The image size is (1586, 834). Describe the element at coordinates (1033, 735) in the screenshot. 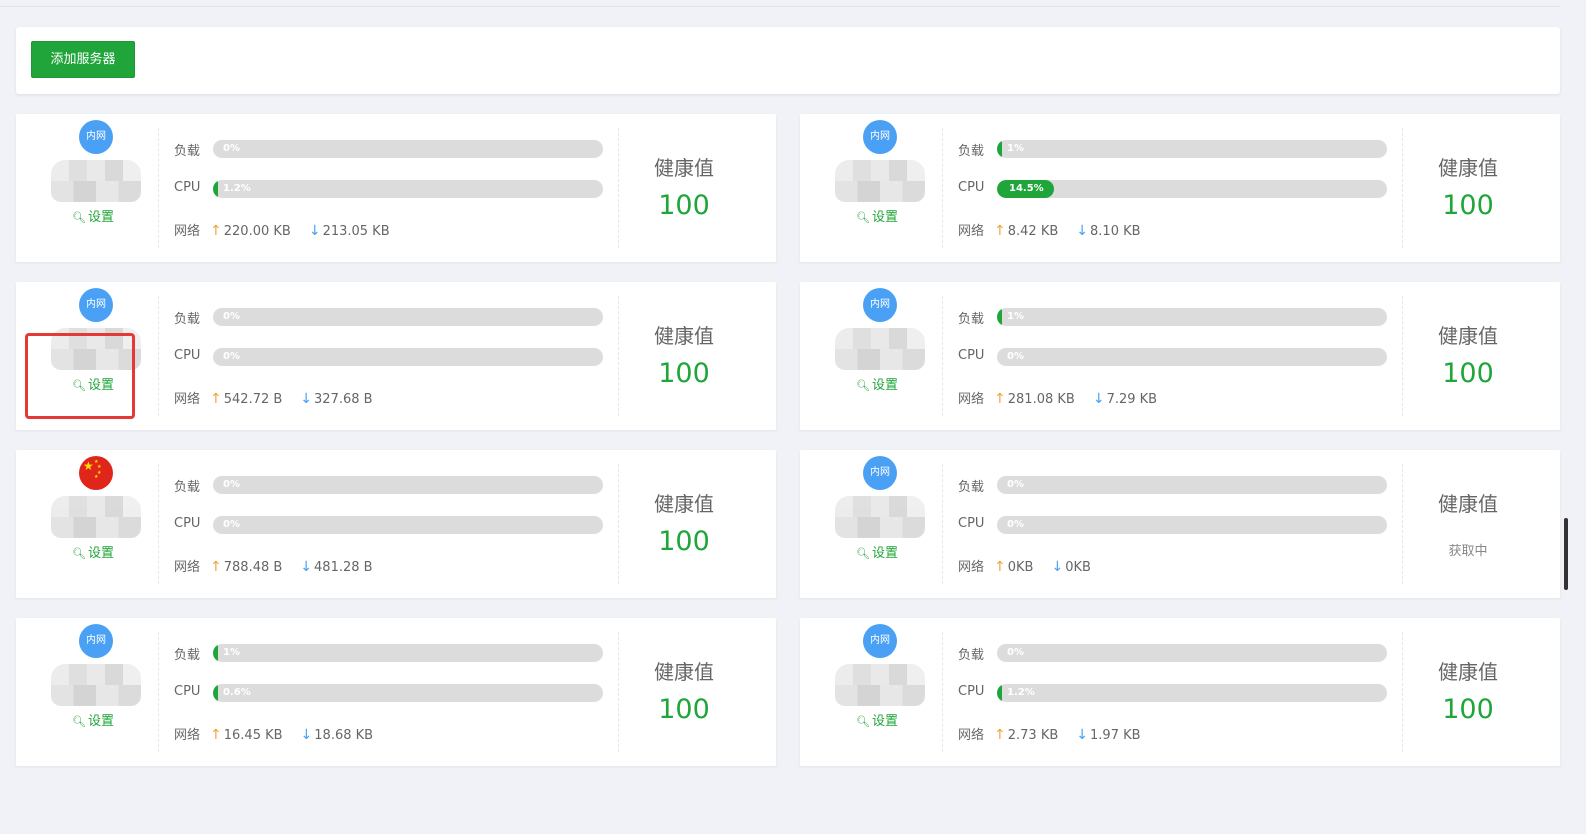

I see `upload-value: 2.73 KB` at that location.